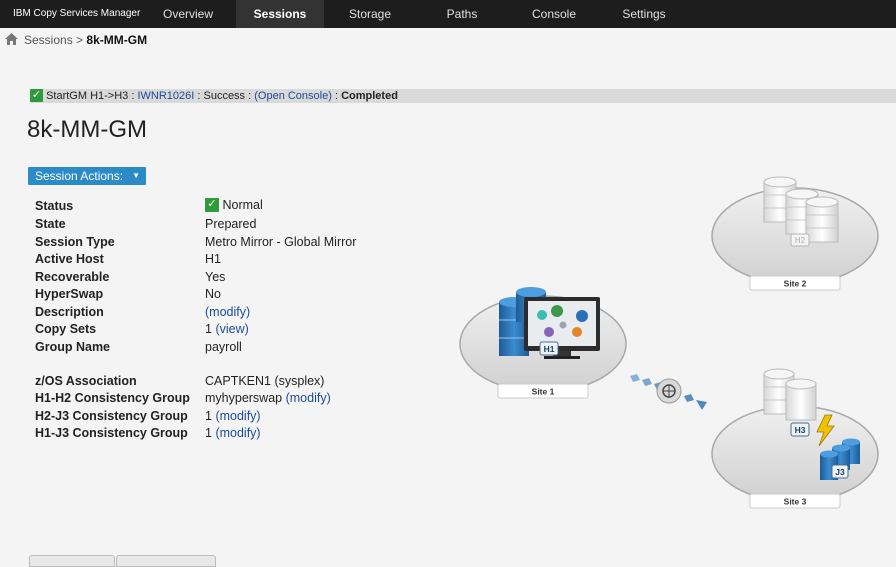  I want to click on monitor-icon, so click(562, 328).